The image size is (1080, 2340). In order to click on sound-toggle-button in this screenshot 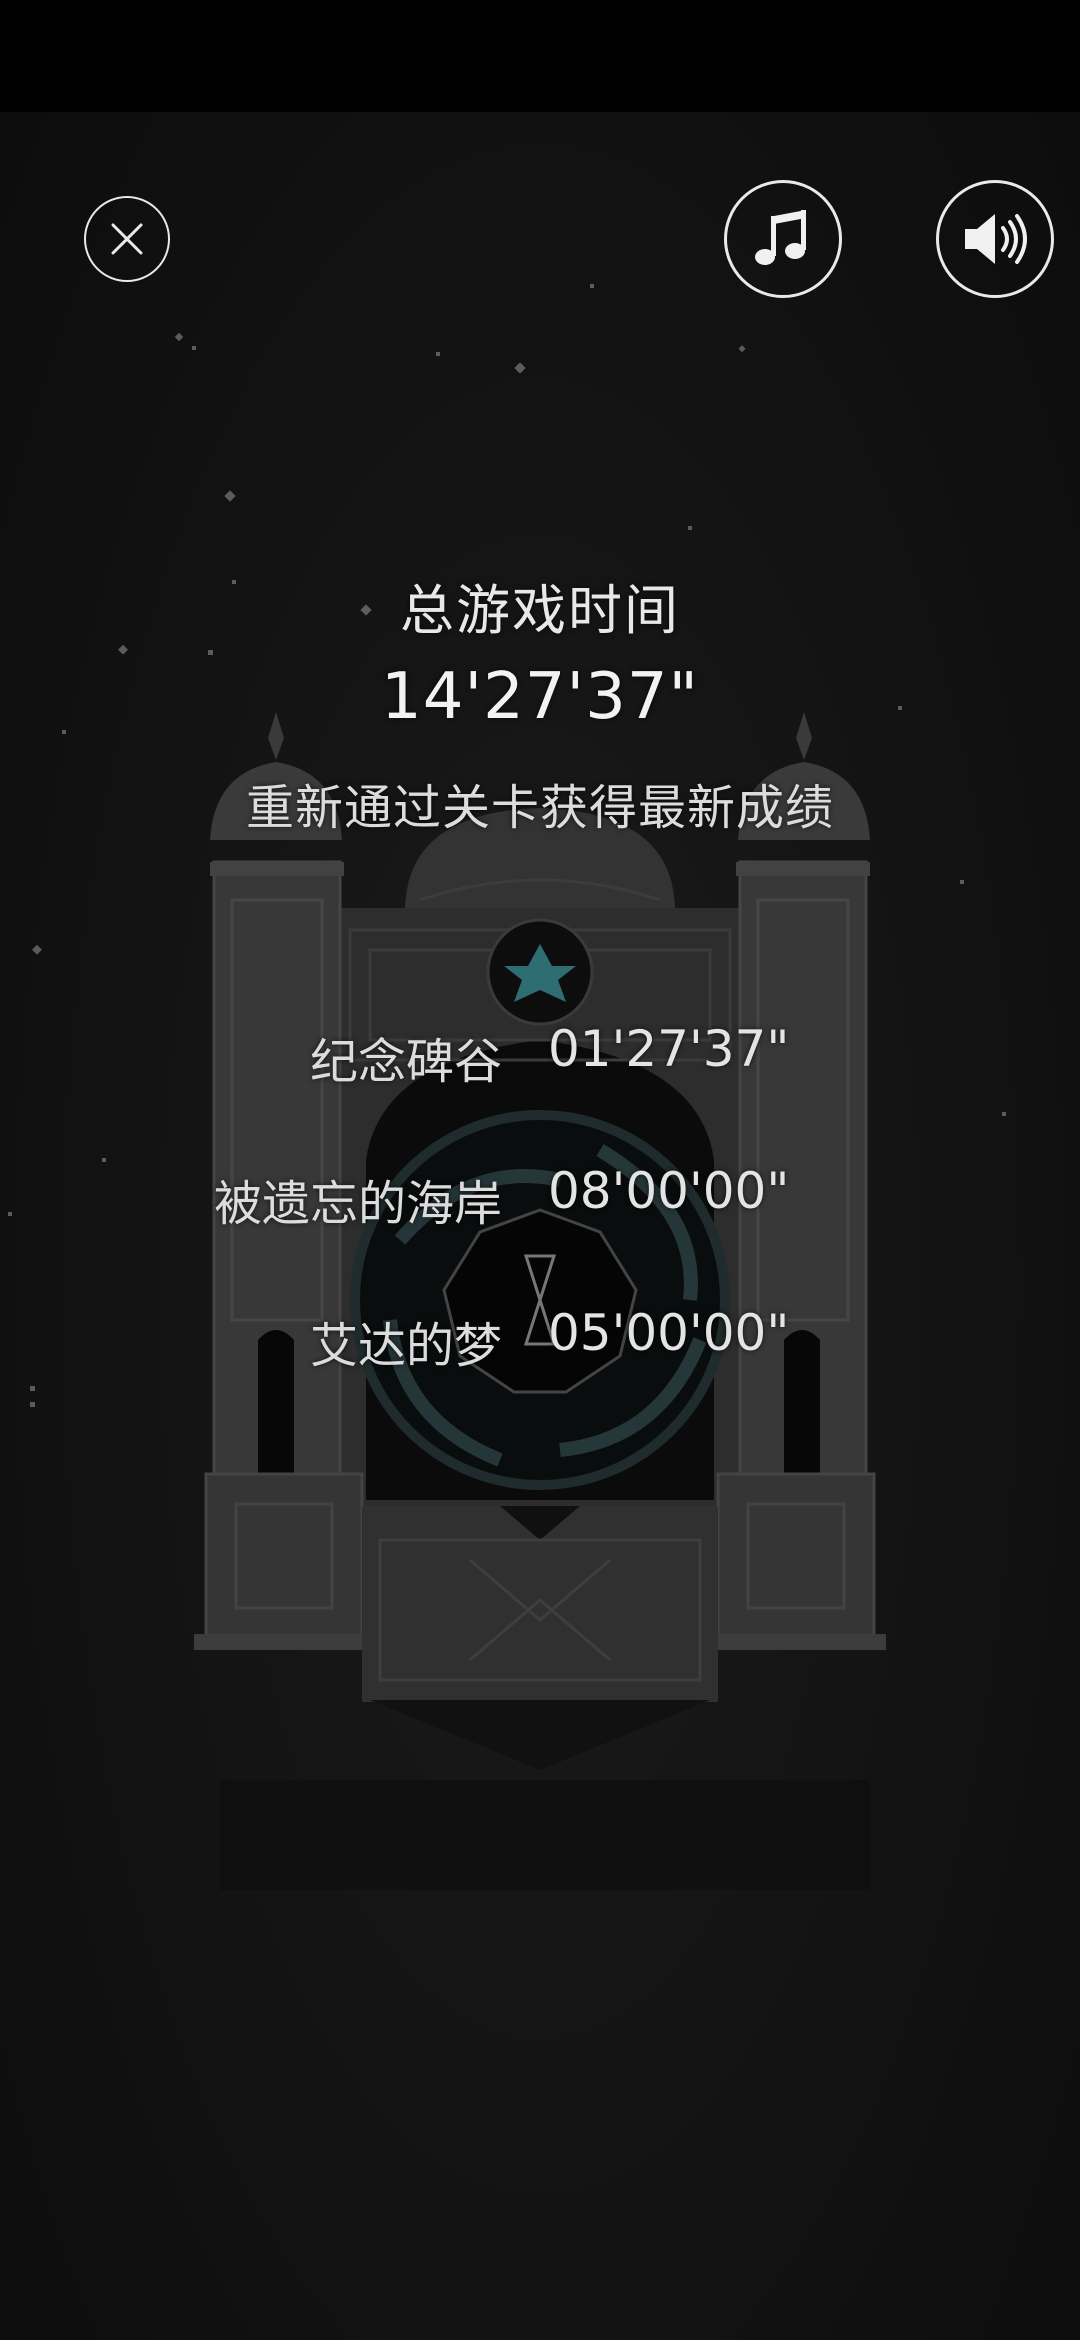, I will do `click(995, 239)`.